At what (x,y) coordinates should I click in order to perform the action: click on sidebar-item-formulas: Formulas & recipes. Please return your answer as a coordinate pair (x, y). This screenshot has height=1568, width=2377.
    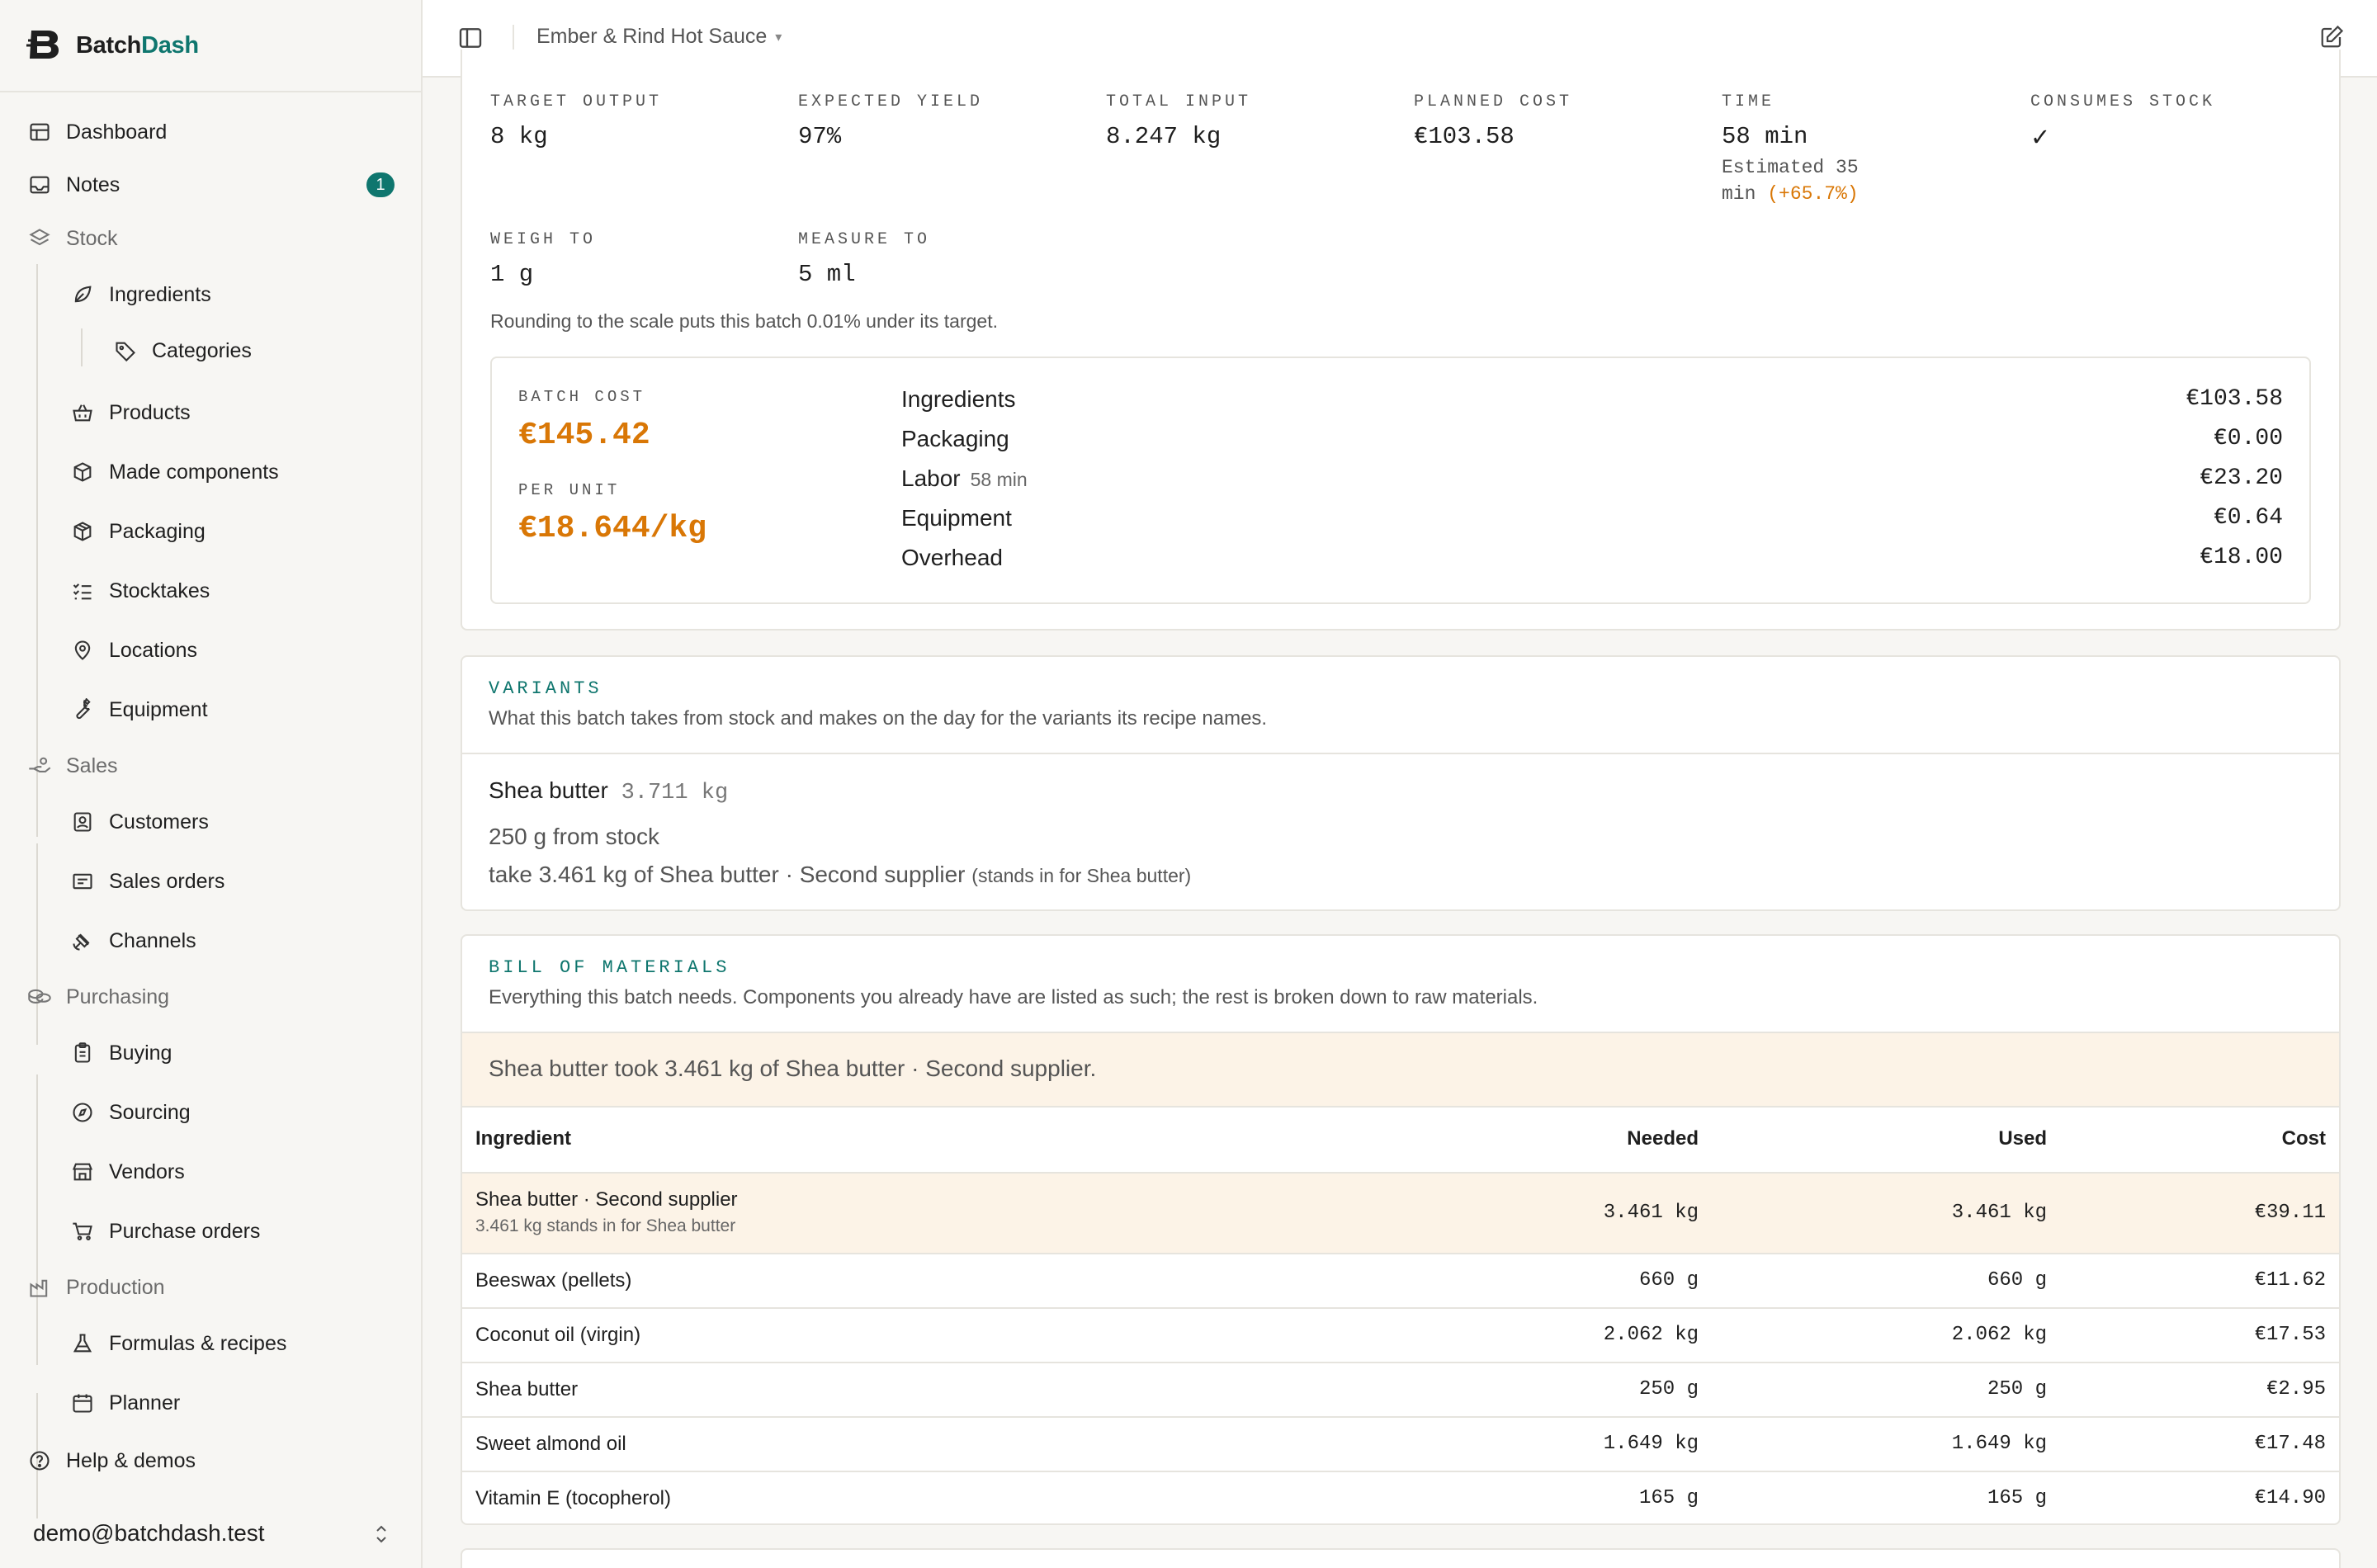
    Looking at the image, I should click on (210, 1343).